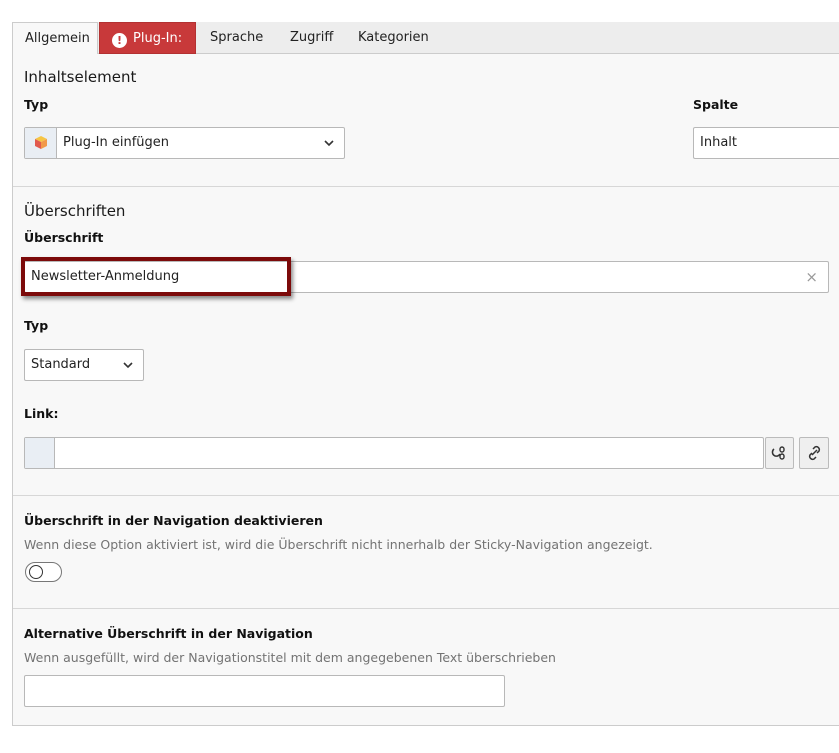 The width and height of the screenshot is (839, 753). What do you see at coordinates (184, 143) in the screenshot?
I see `content-type-select: Plug-In einfügen` at bounding box center [184, 143].